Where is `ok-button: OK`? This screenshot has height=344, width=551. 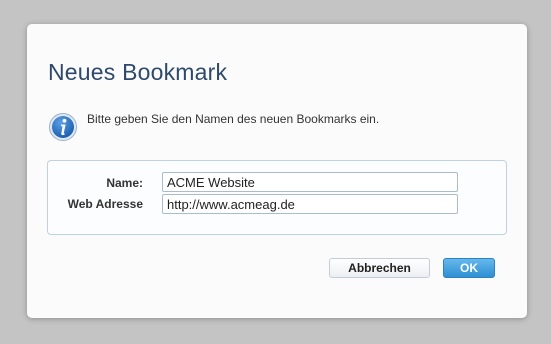
ok-button: OK is located at coordinates (469, 268).